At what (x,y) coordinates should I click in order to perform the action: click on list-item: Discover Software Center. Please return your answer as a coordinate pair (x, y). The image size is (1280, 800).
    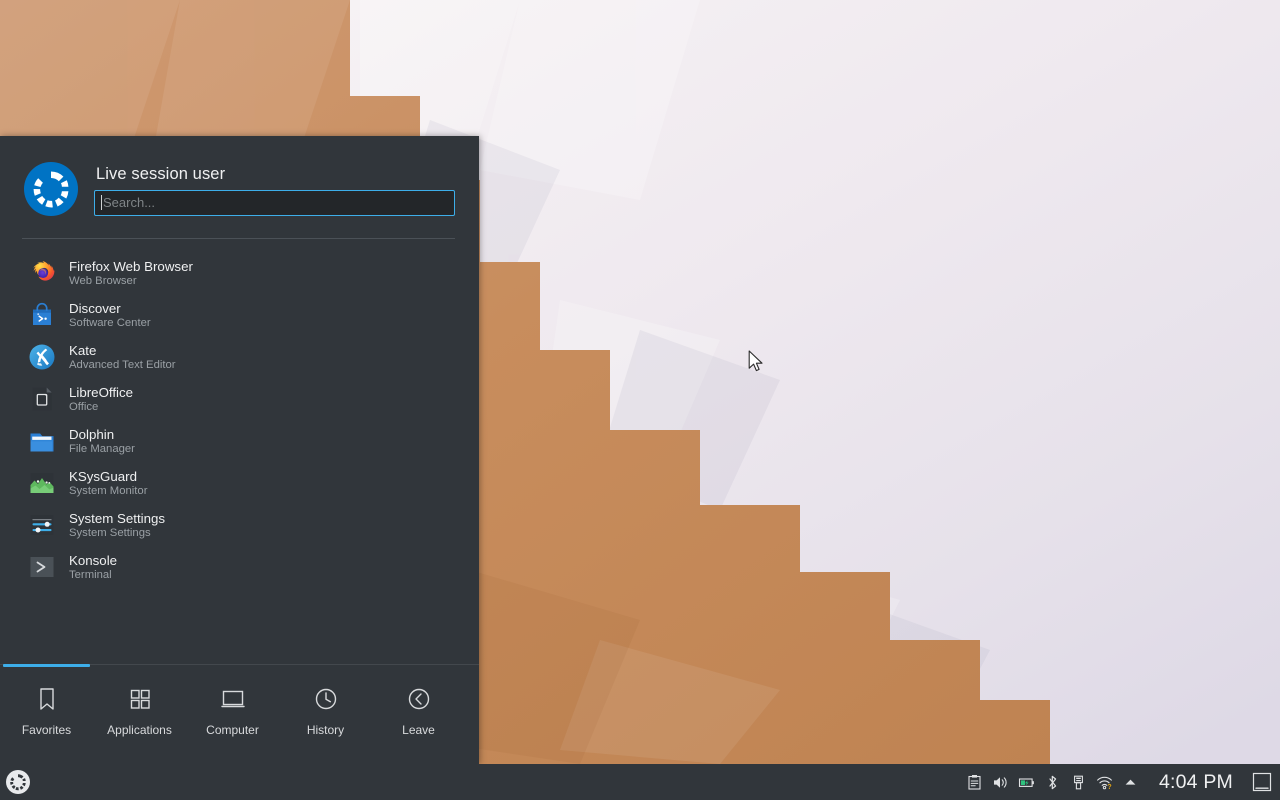
    Looking at the image, I should click on (239, 315).